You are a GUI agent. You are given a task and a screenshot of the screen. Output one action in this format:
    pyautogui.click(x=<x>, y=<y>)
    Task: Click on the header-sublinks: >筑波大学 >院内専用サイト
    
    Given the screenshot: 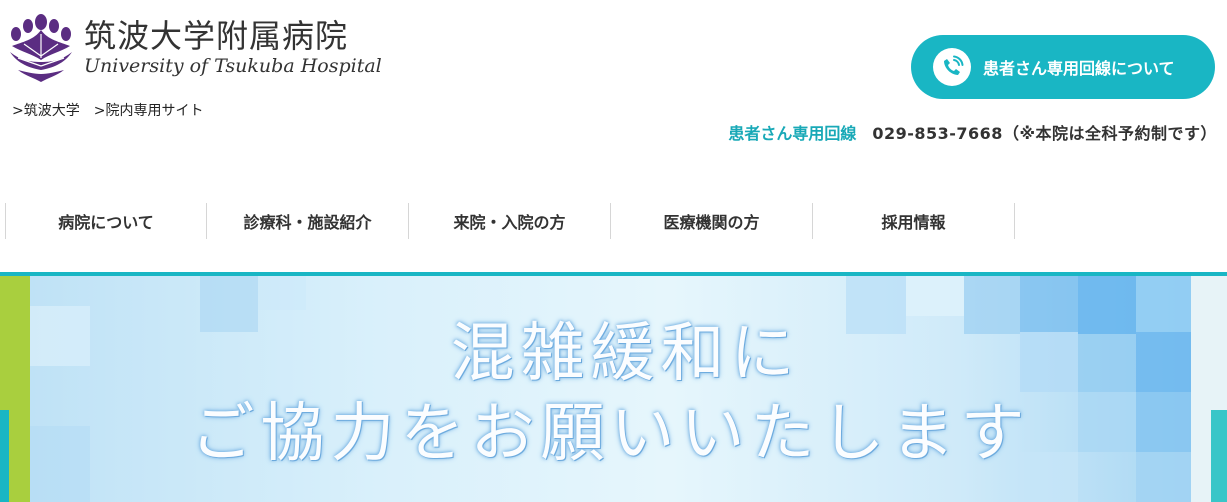 What is the action you would take?
    pyautogui.click(x=107, y=110)
    